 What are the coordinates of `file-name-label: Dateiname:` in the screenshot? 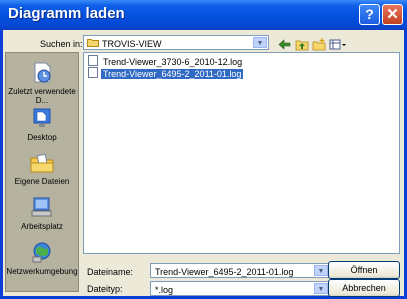 It's located at (110, 272).